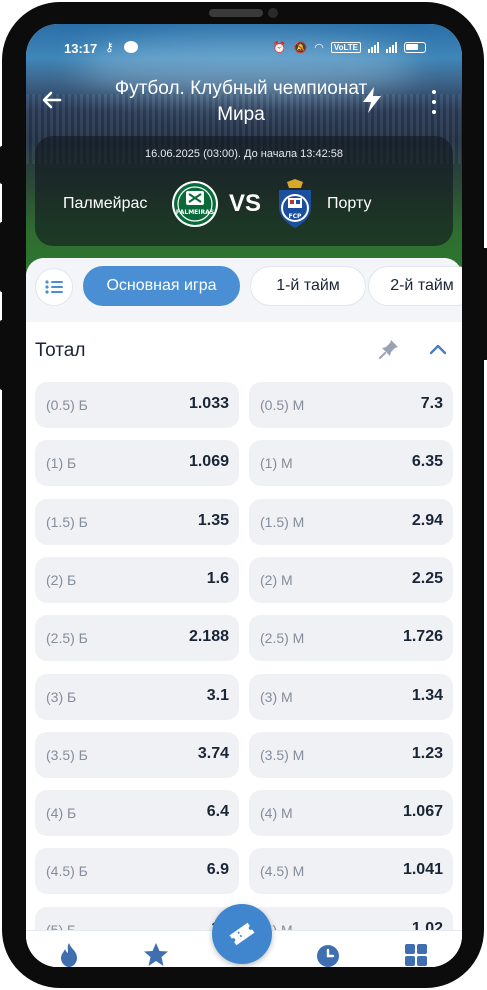  What do you see at coordinates (308, 286) in the screenshot?
I see `tab-first-half: 1-й тайм` at bounding box center [308, 286].